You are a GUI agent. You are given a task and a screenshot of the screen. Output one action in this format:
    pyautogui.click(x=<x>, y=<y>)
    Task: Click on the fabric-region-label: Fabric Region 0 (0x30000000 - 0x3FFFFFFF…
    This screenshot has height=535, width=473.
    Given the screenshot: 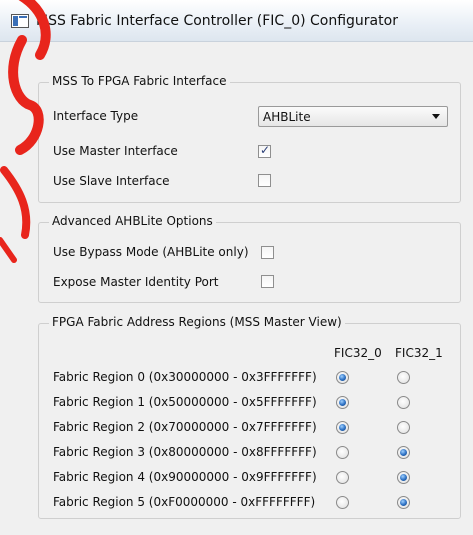 What is the action you would take?
    pyautogui.click(x=185, y=377)
    